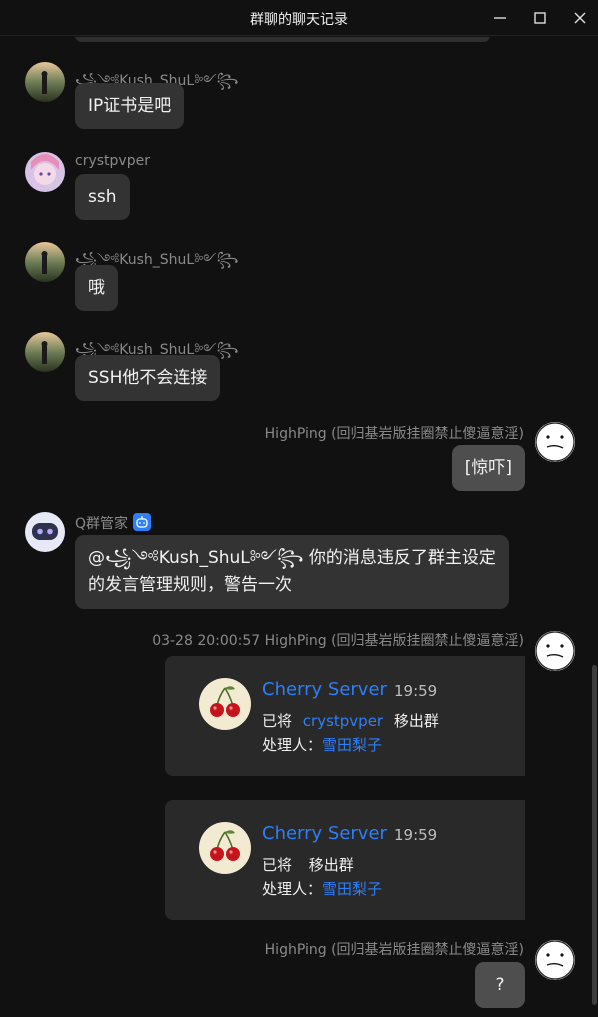 The height and width of the screenshot is (1017, 598). Describe the element at coordinates (45, 532) in the screenshot. I see `avatar-q-bot` at that location.